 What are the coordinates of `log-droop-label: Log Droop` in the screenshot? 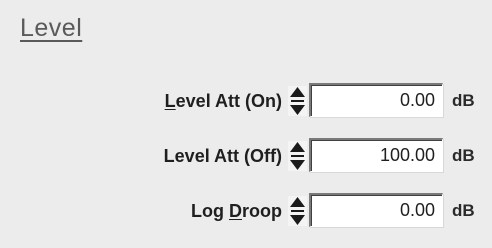 It's located at (236, 211).